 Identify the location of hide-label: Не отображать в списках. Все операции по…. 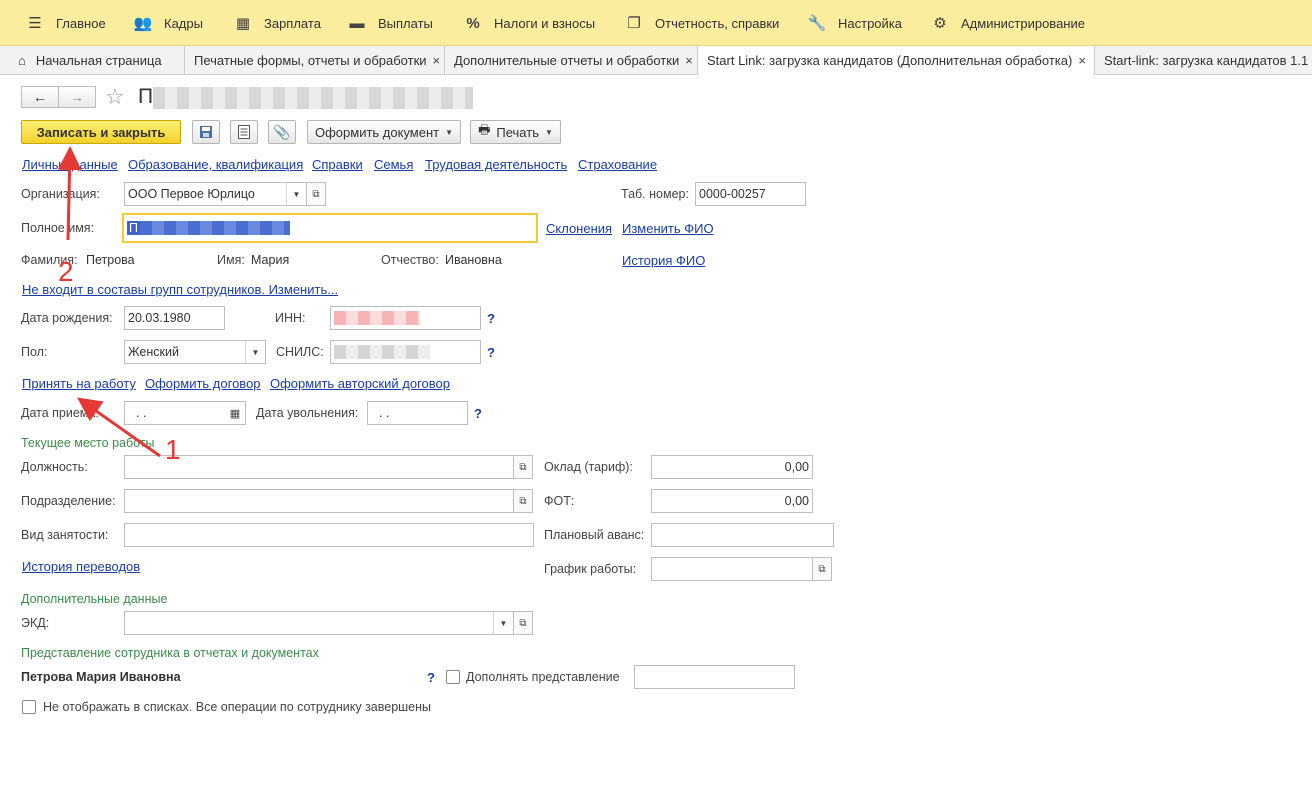
(237, 707).